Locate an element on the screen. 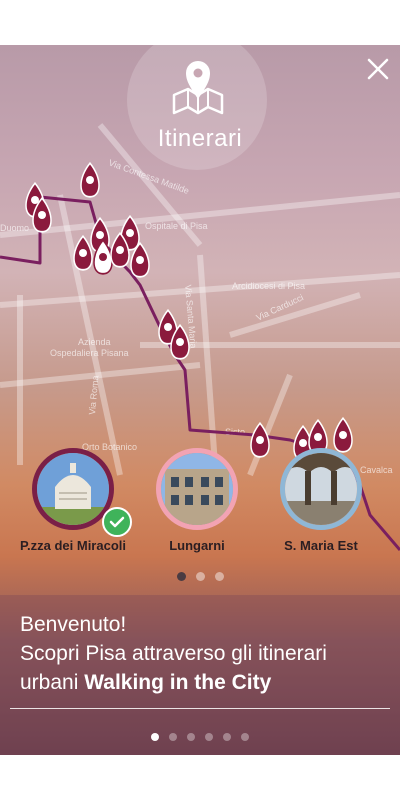  itinerary-item-lungarni: Lungarni is located at coordinates (197, 500).